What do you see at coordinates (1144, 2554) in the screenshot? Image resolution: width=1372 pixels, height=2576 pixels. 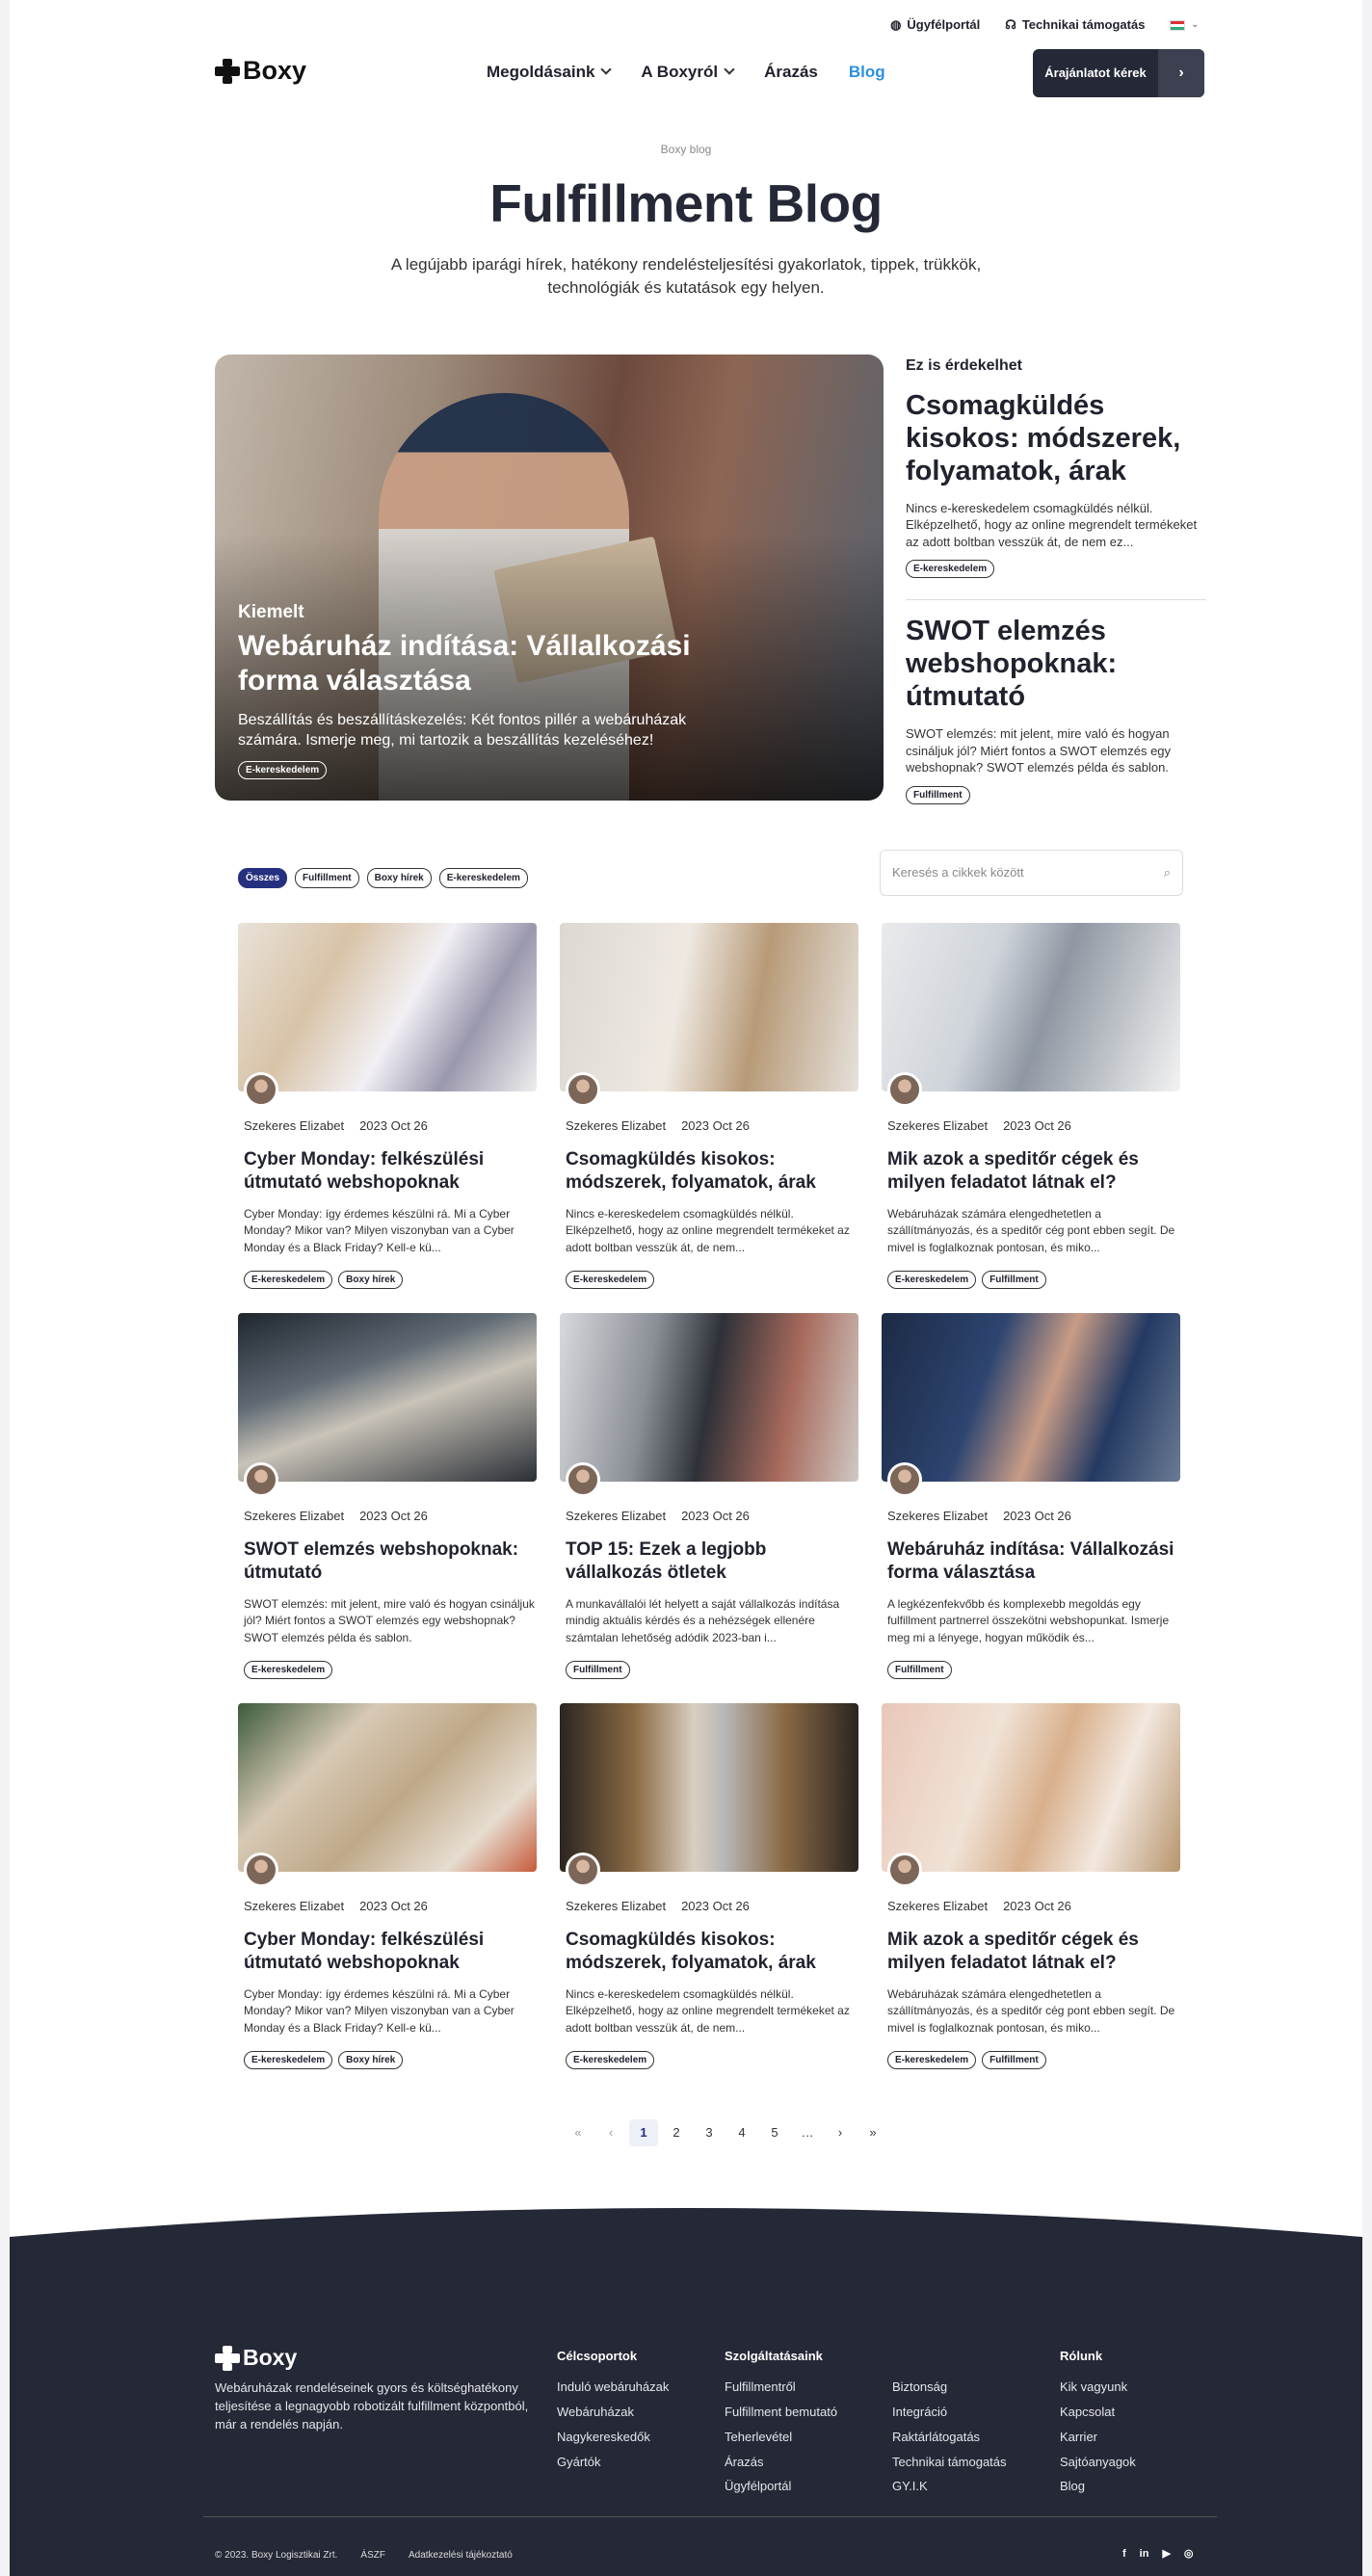 I see `linkedin-icon: in` at bounding box center [1144, 2554].